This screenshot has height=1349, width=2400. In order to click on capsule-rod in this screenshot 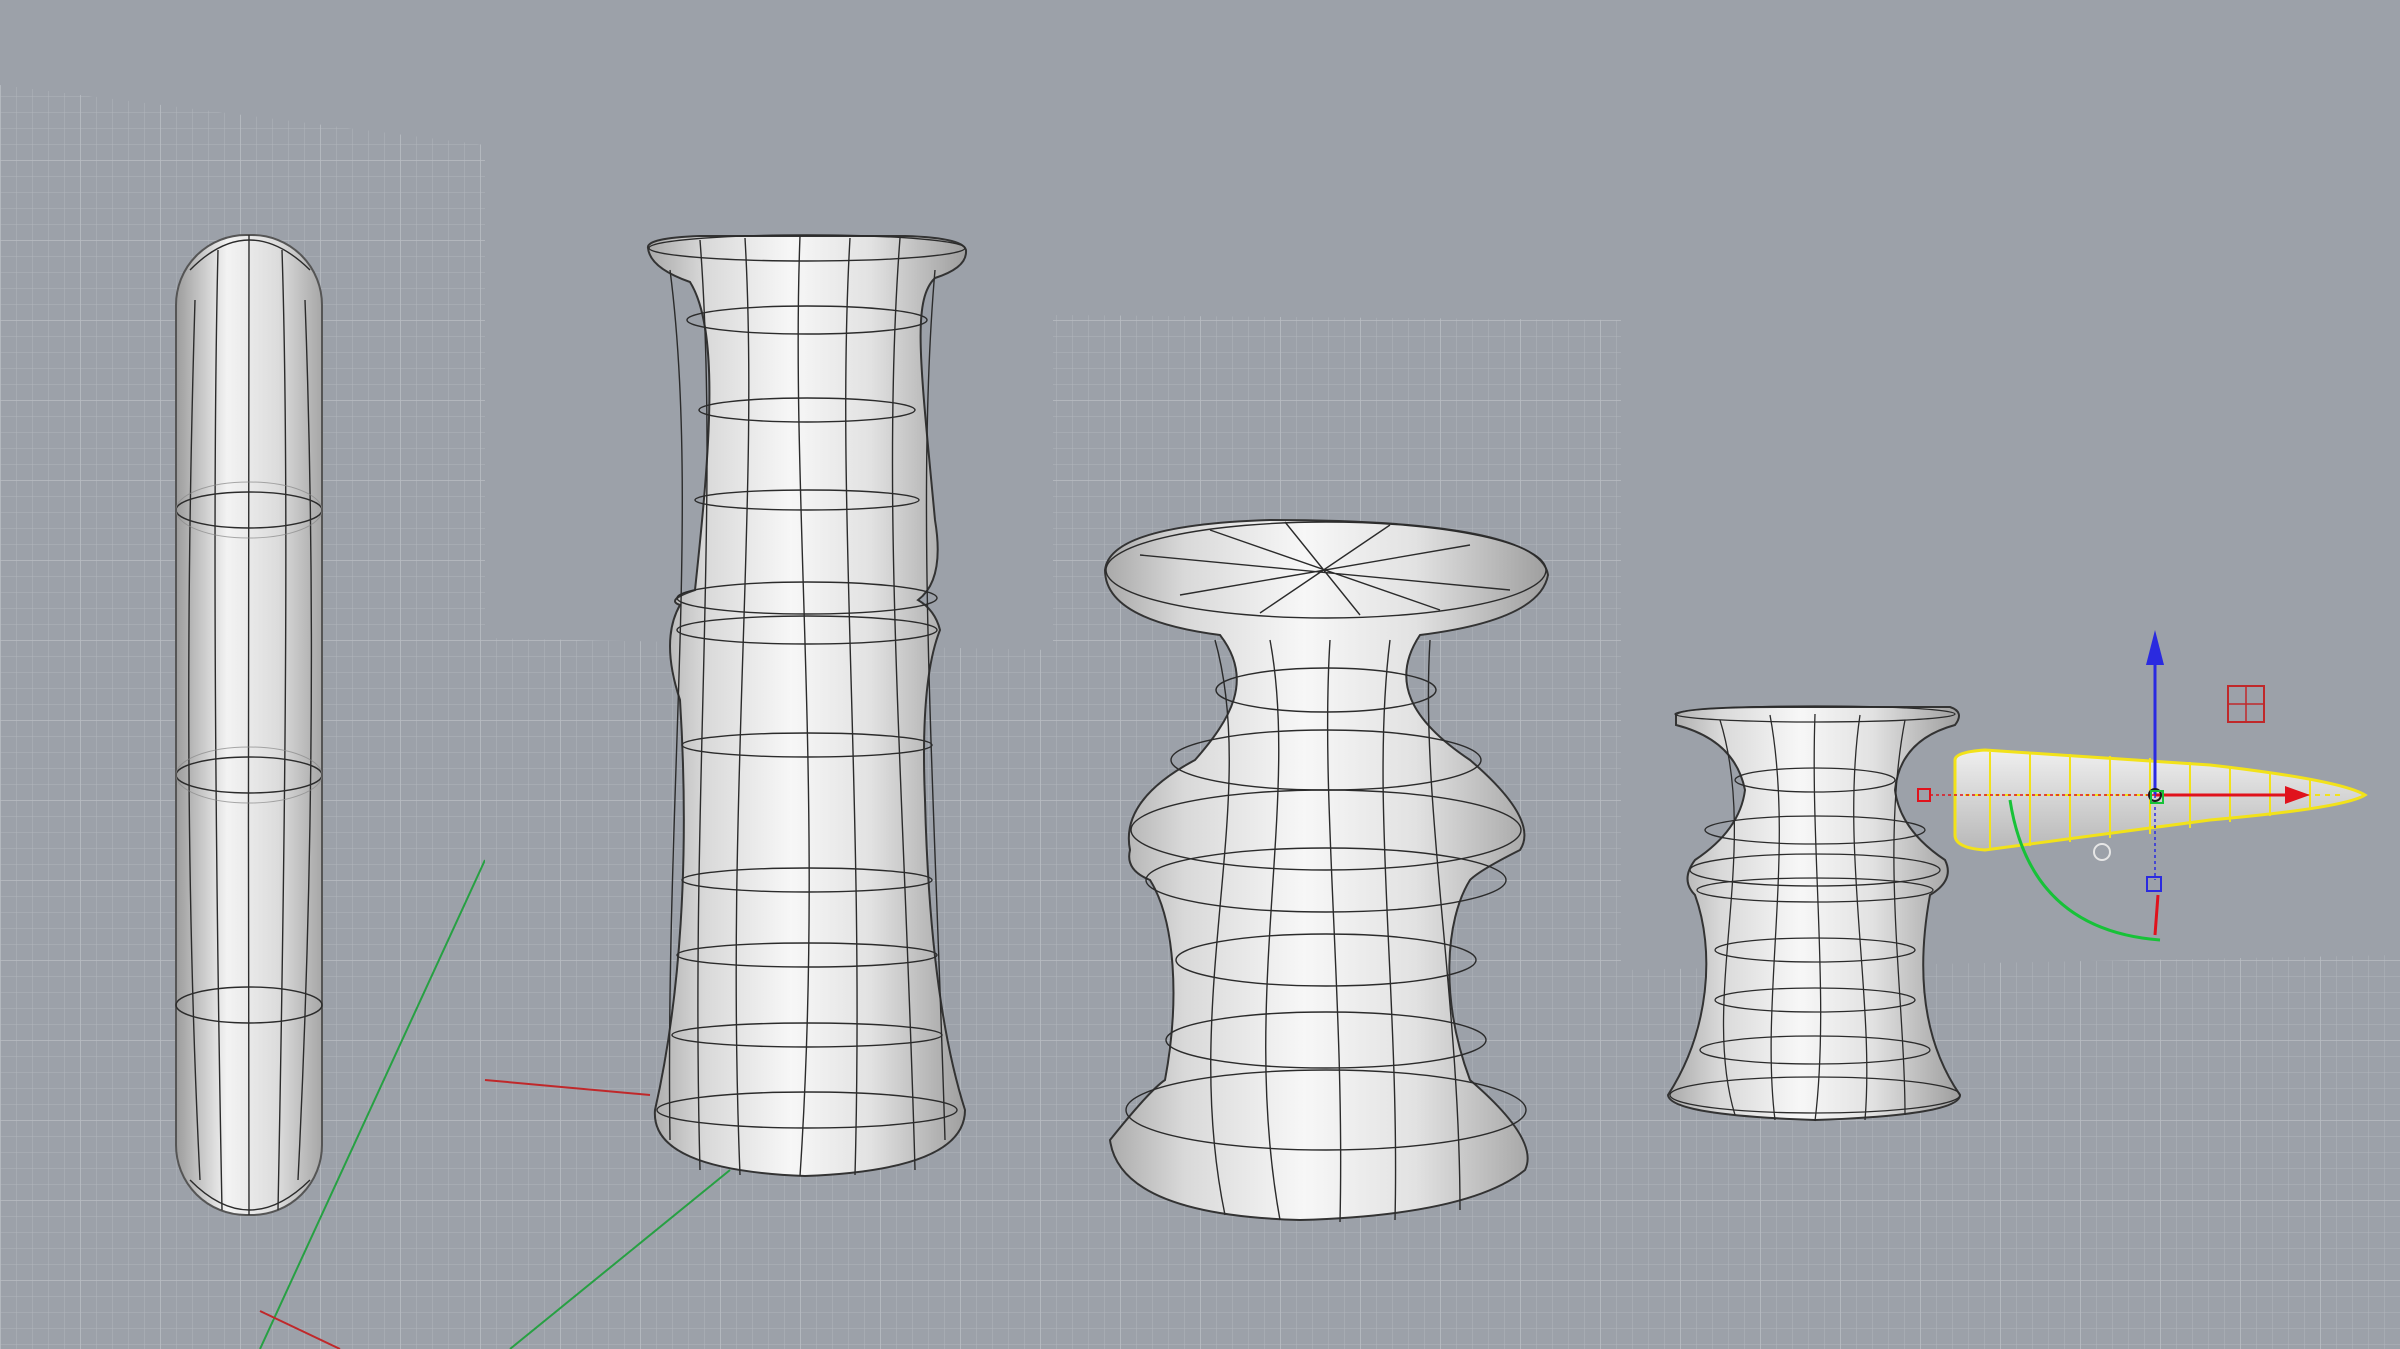, I will do `click(249, 725)`.